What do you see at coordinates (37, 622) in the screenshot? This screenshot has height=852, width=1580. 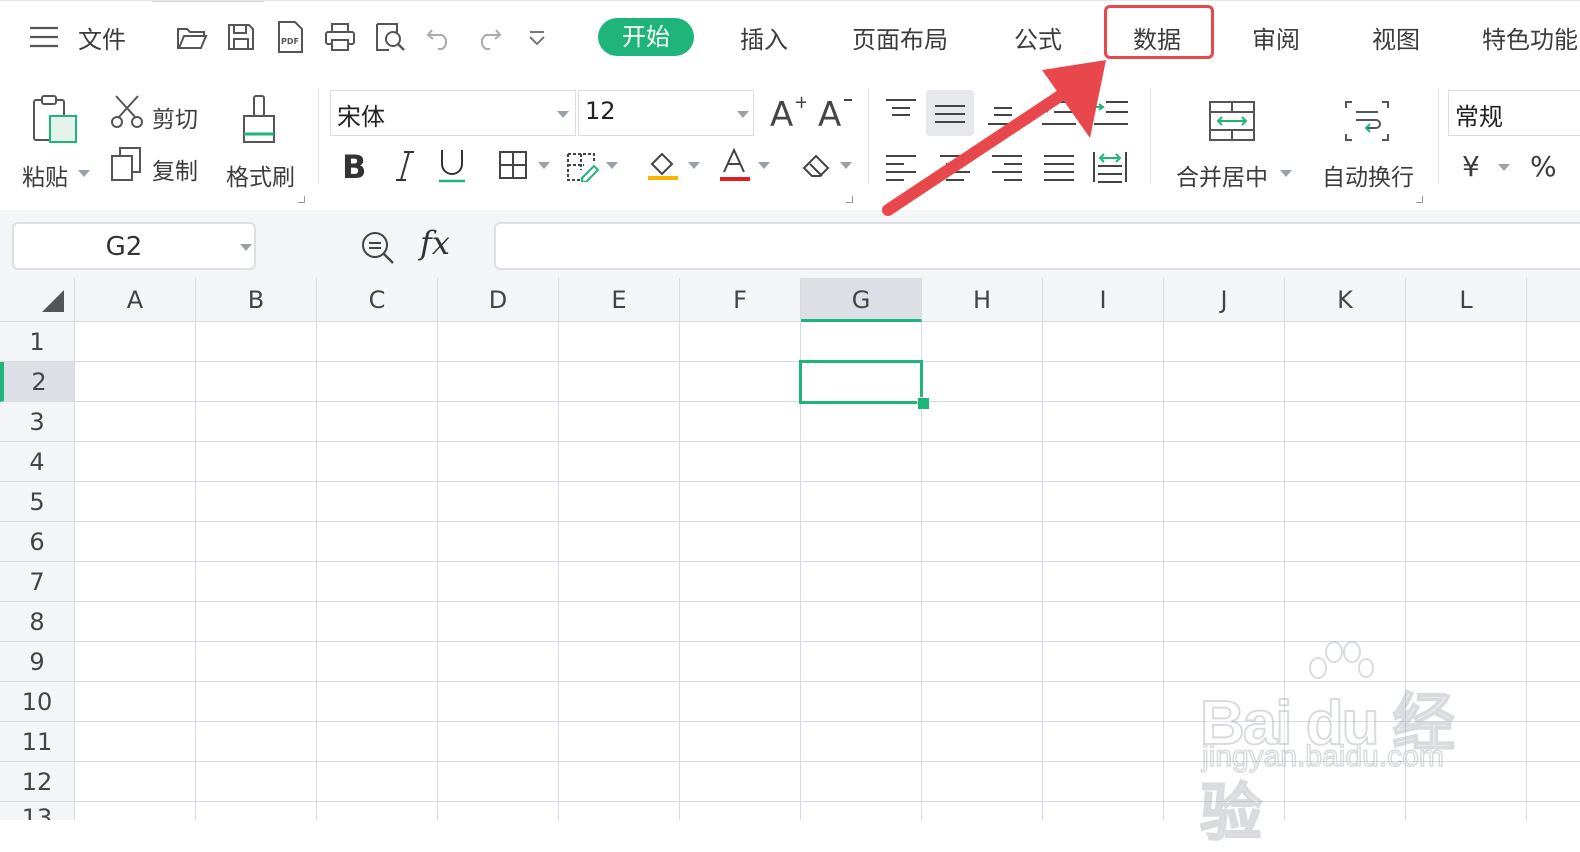 I see `row-header-8: 8` at bounding box center [37, 622].